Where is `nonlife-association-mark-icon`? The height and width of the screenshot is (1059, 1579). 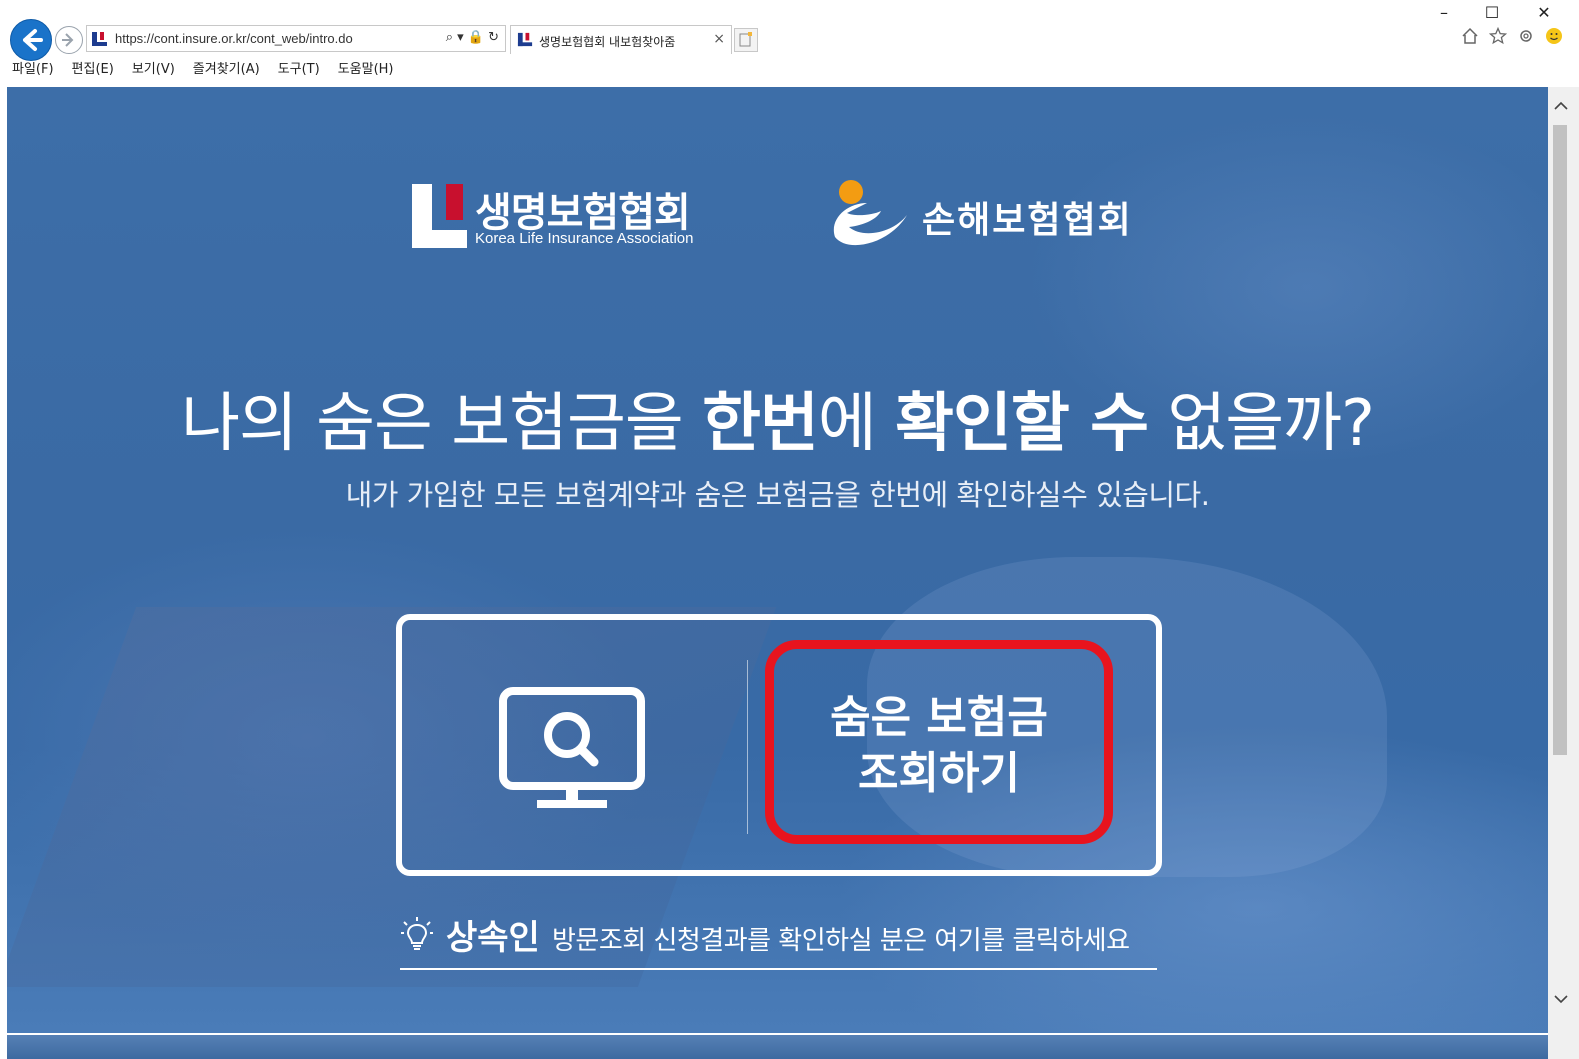
nonlife-association-mark-icon is located at coordinates (870, 213).